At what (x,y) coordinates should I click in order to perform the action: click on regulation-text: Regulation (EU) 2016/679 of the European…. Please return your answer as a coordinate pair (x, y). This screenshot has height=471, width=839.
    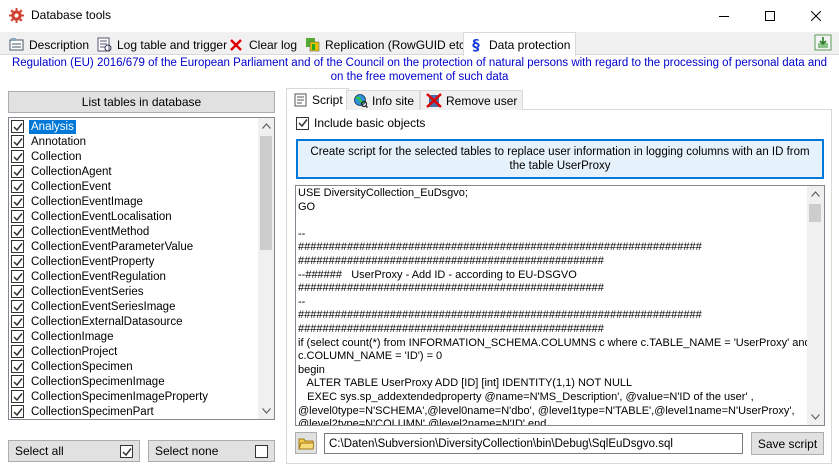
    Looking at the image, I should click on (419, 70).